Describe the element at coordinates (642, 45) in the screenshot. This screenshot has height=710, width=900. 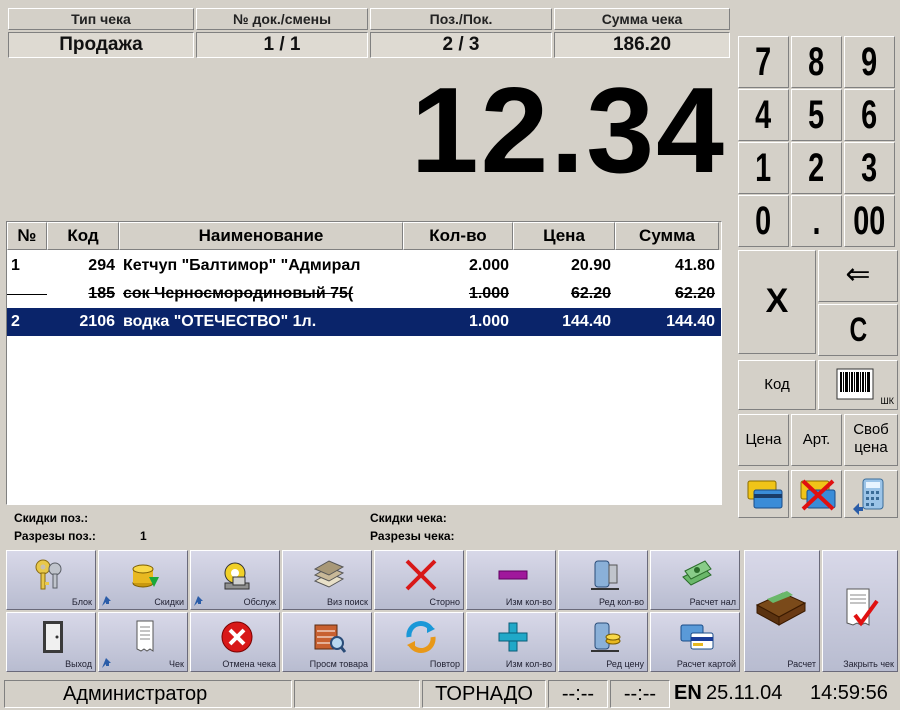
I see `total-value: 186.20` at that location.